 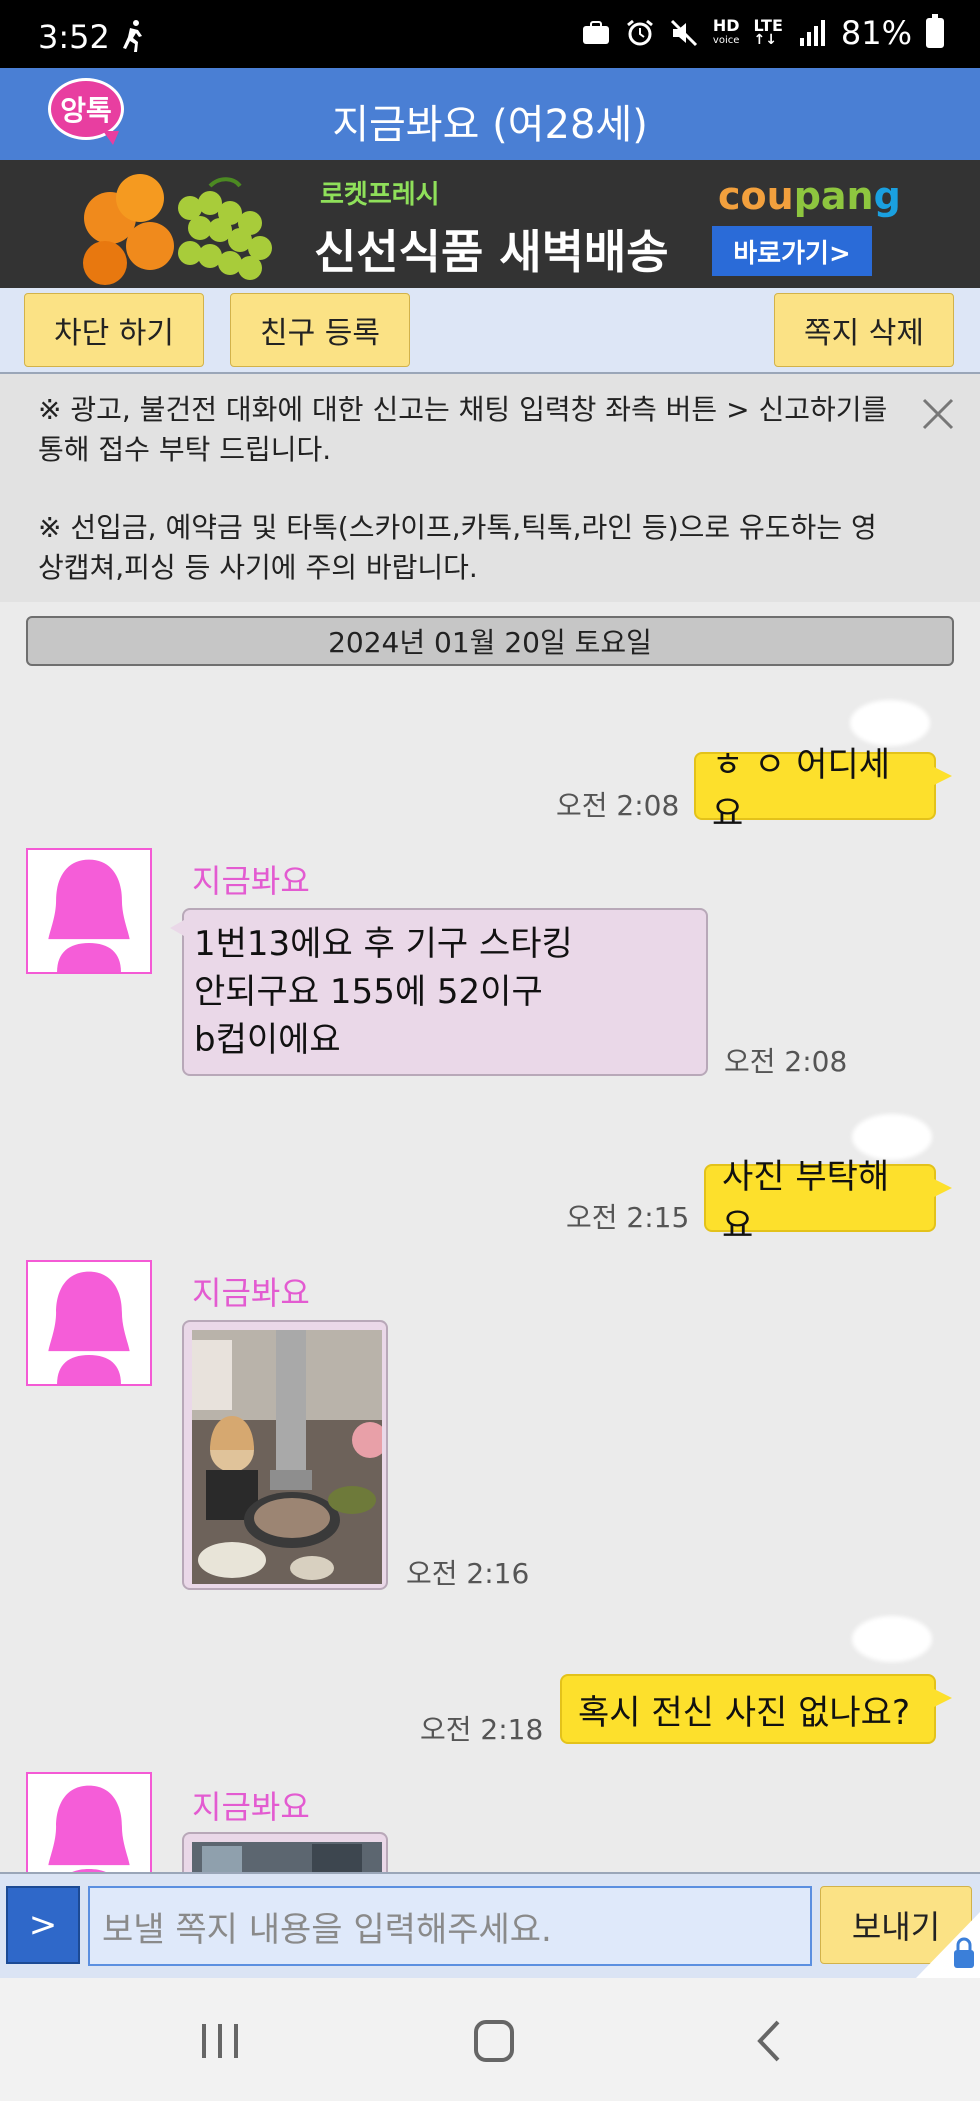 I want to click on status-time: 3:52, so click(x=74, y=37).